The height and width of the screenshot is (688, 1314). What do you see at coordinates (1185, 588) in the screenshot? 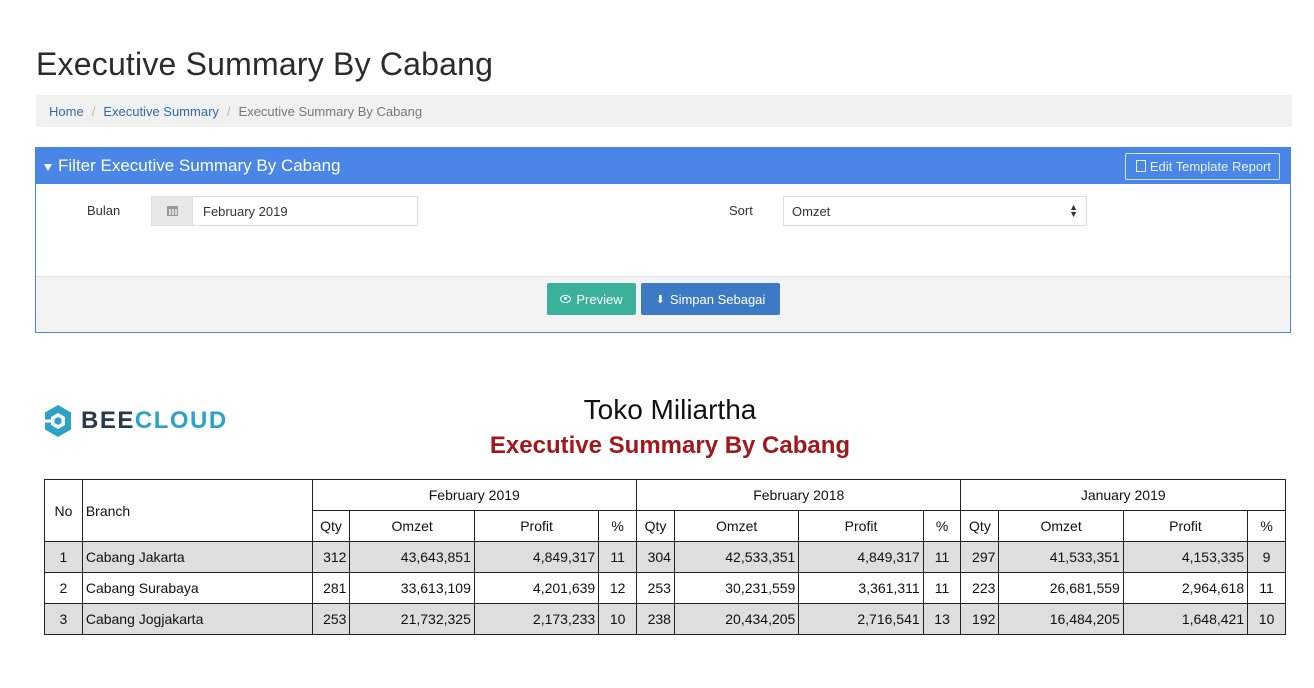
I see `cell-profit: 2,964,618` at bounding box center [1185, 588].